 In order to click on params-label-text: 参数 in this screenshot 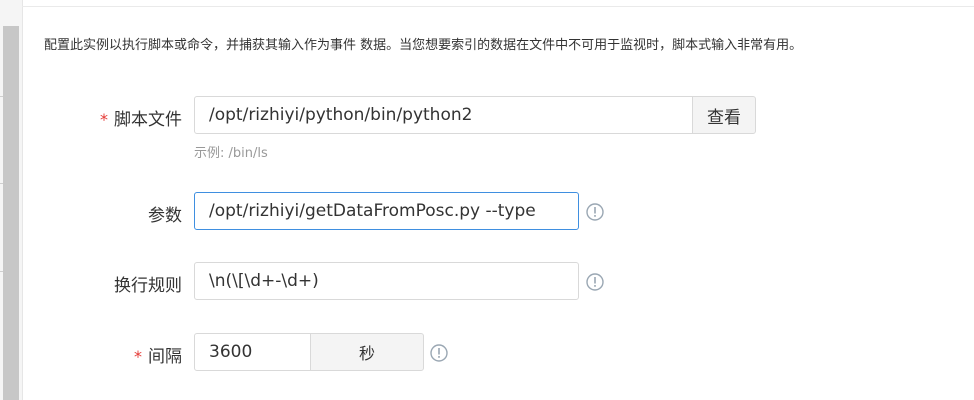, I will do `click(165, 216)`.